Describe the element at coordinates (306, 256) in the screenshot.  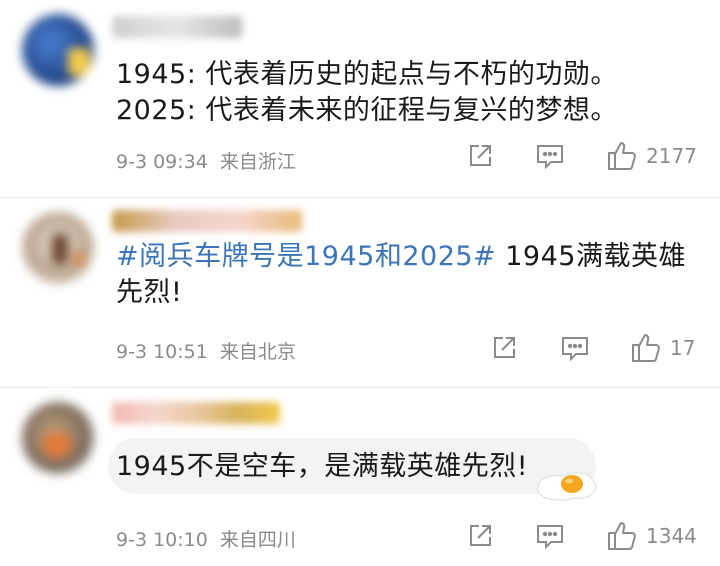
I see `hashtag-link: #阅兵车牌号是1945和2025#` at that location.